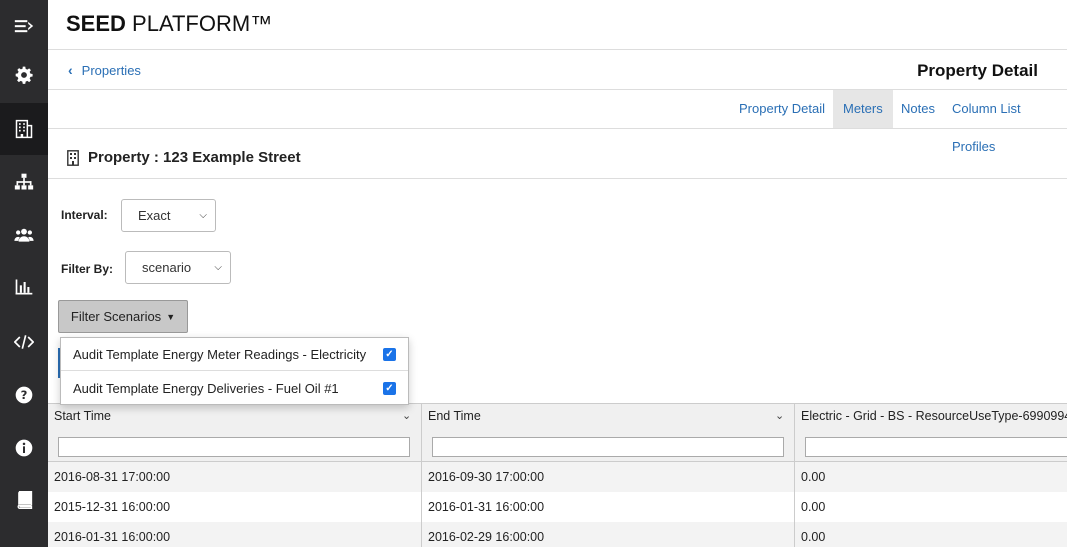 This screenshot has width=1067, height=547. What do you see at coordinates (154, 215) in the screenshot?
I see `interval-select-value: Exact` at bounding box center [154, 215].